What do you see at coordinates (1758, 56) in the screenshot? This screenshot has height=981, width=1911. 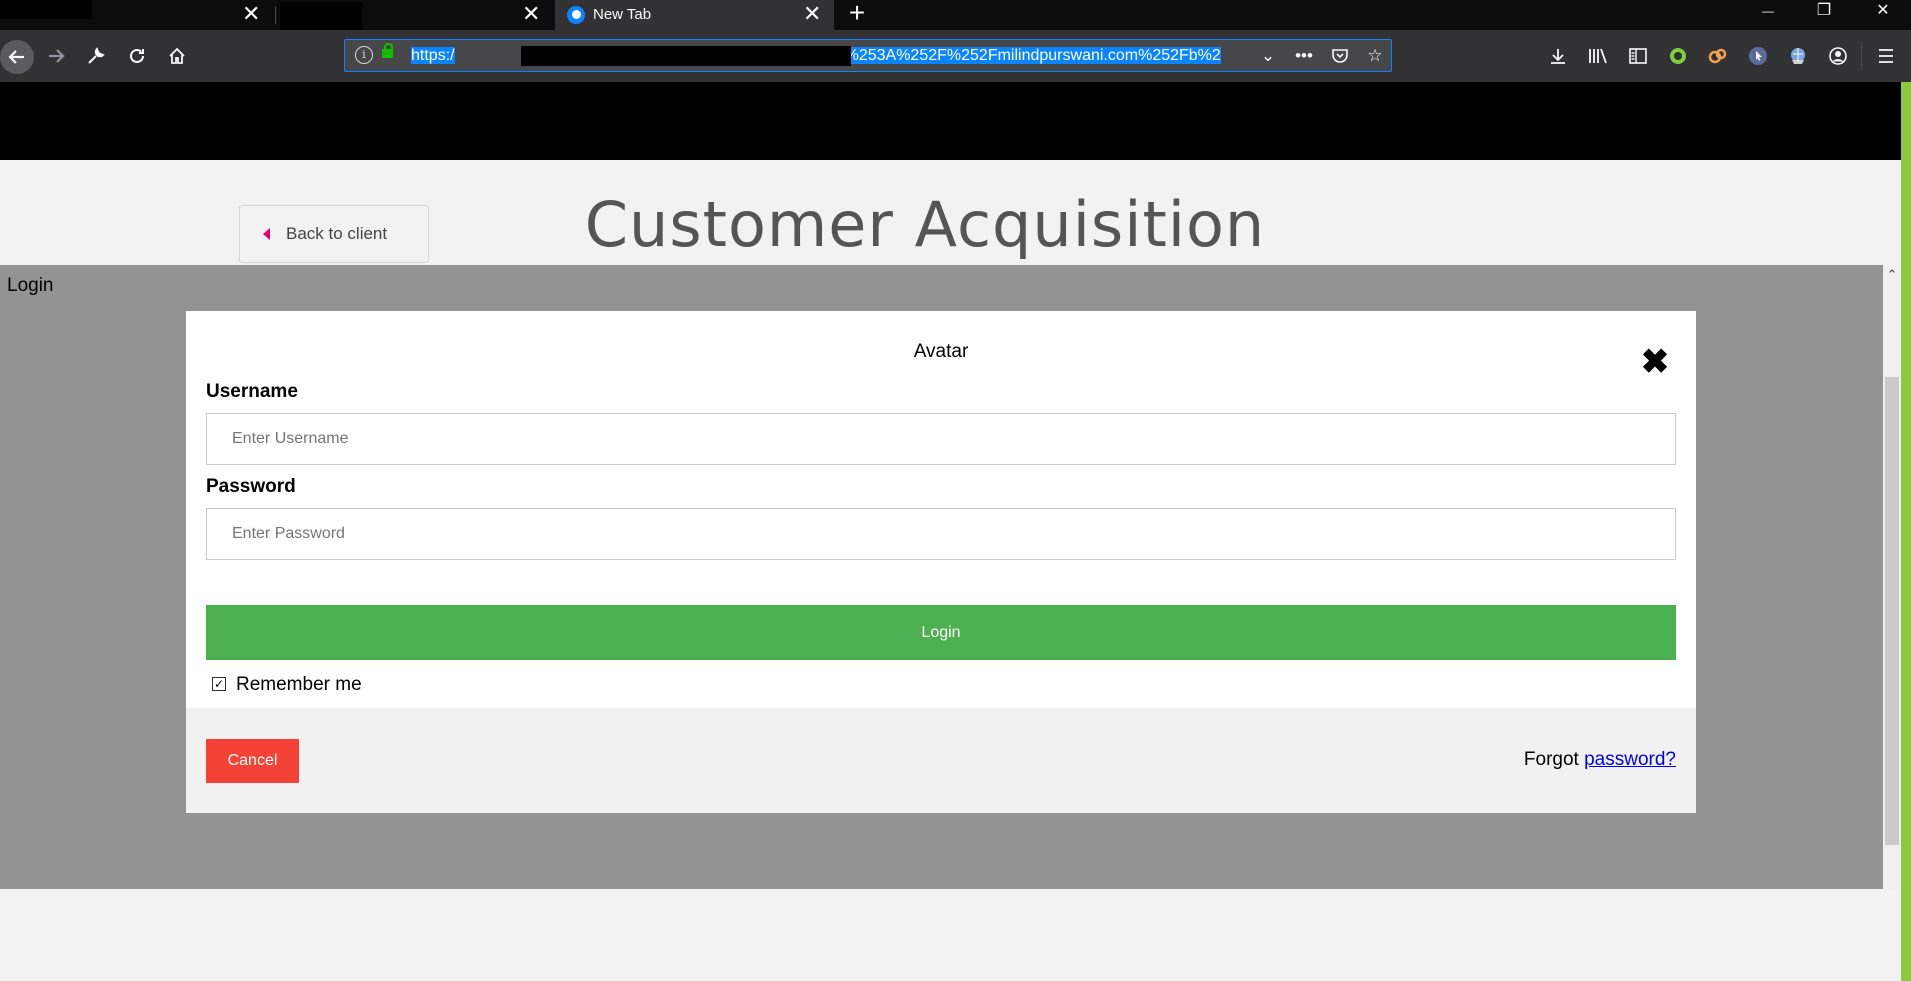 I see `extension-cursor-icon` at bounding box center [1758, 56].